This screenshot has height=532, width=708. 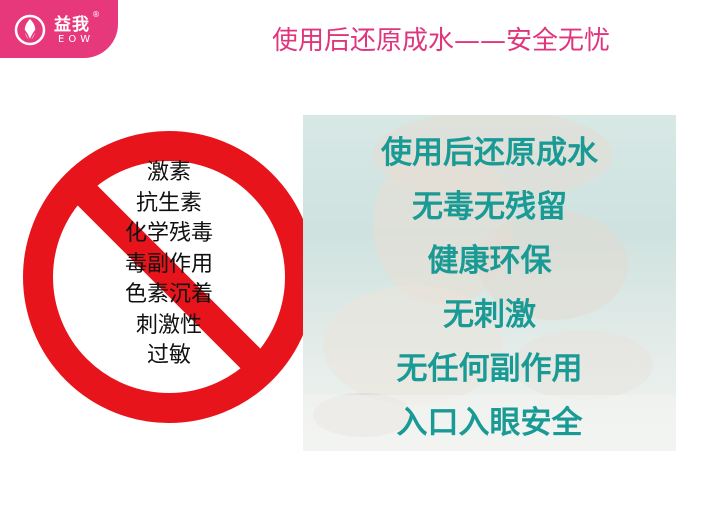 I want to click on brand-latin-name: EOW, so click(x=76, y=39).